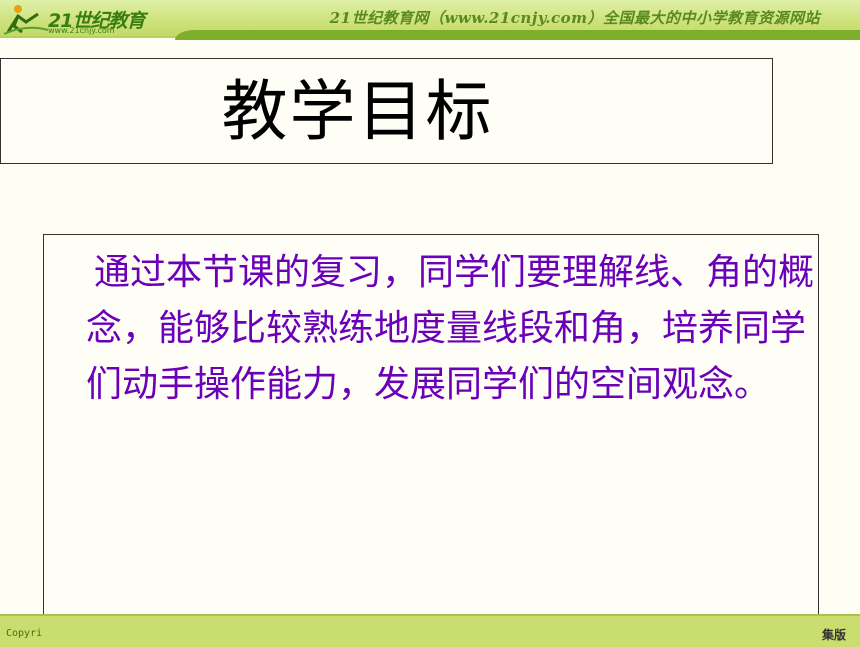  I want to click on slide-title: 教学目标, so click(357, 111).